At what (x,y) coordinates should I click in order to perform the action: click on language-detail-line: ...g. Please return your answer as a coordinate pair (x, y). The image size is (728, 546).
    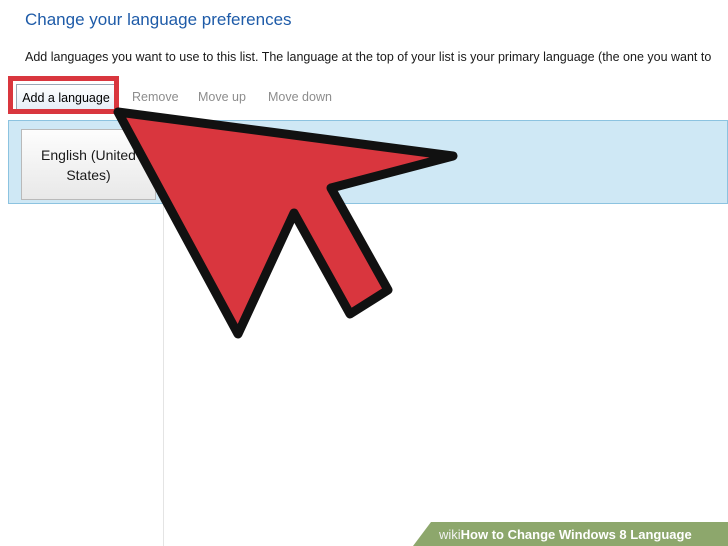
    Looking at the image, I should click on (167, 177).